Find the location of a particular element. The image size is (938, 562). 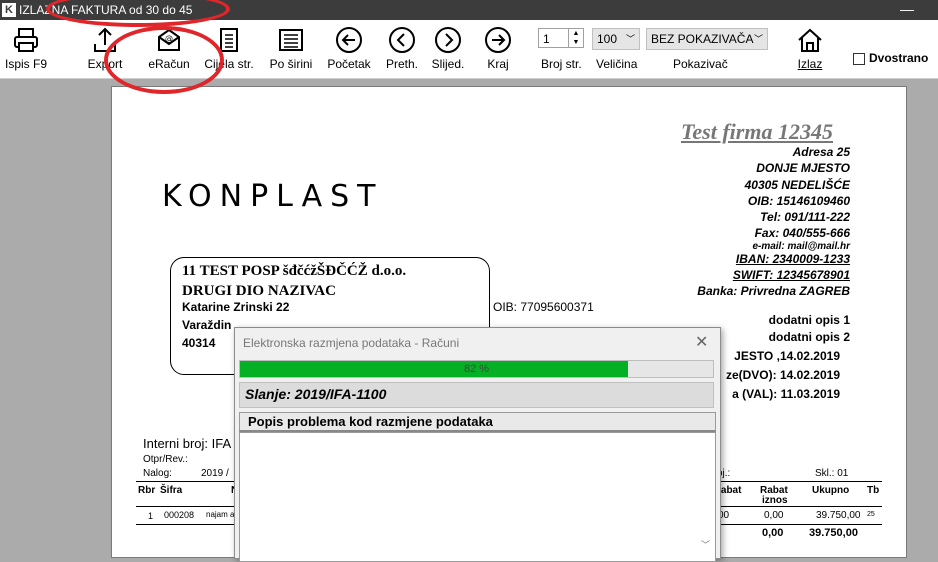

progress-text: 82 % is located at coordinates (476, 369).